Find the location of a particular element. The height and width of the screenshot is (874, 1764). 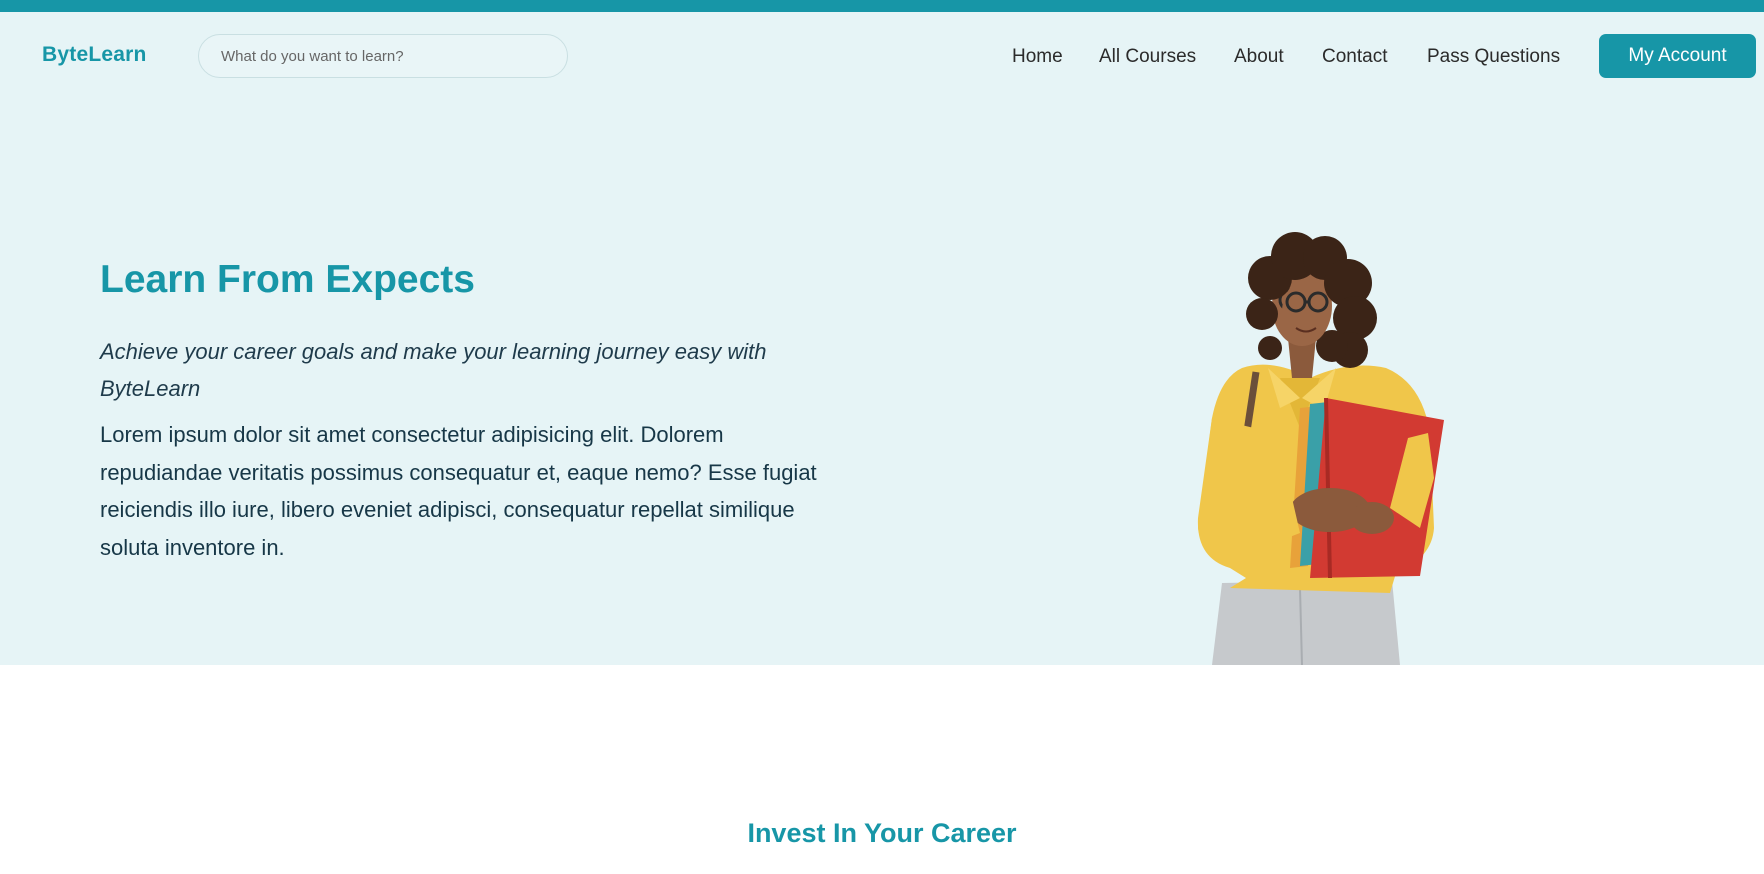

nav-home: Home is located at coordinates (1037, 57).